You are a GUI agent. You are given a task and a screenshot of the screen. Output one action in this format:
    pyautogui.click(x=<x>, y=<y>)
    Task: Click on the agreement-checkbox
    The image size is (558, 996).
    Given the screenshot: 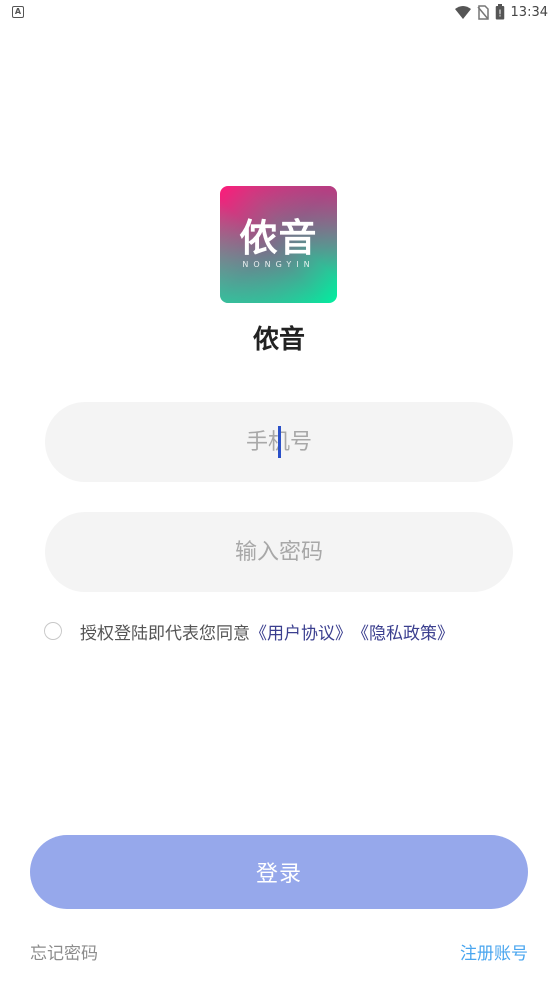 What is the action you would take?
    pyautogui.click(x=53, y=631)
    